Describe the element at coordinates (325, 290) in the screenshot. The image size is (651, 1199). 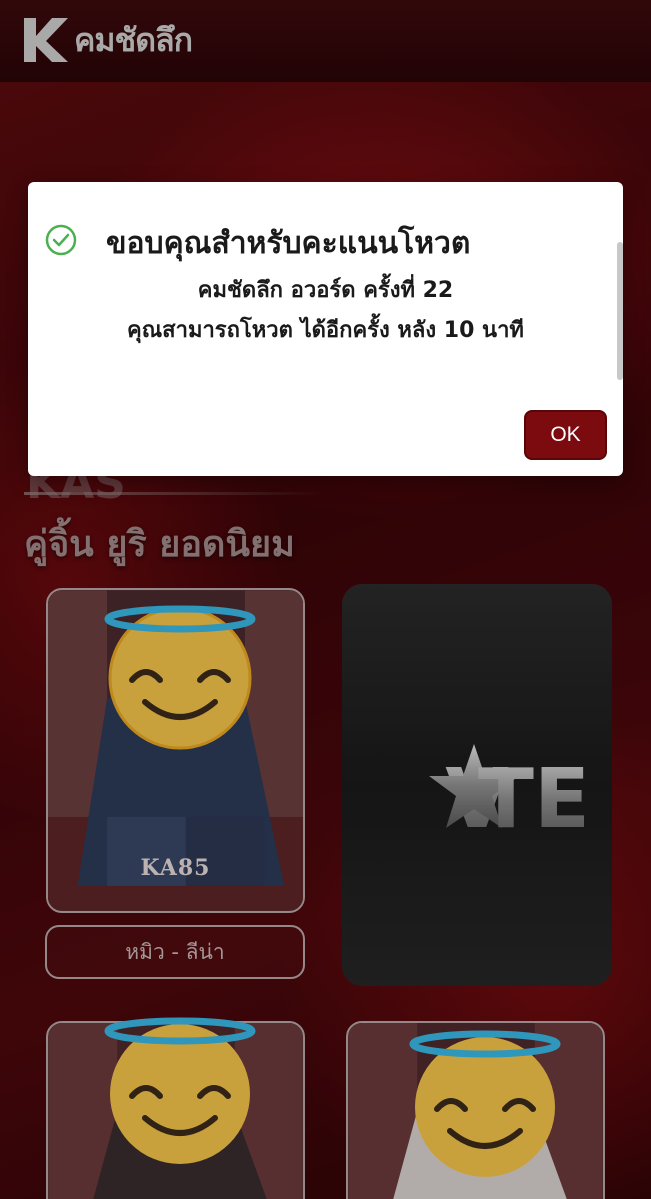
I see `dialog-message-line1: คมชัดลึก อวอร์ด ครั้งที่ 22` at that location.